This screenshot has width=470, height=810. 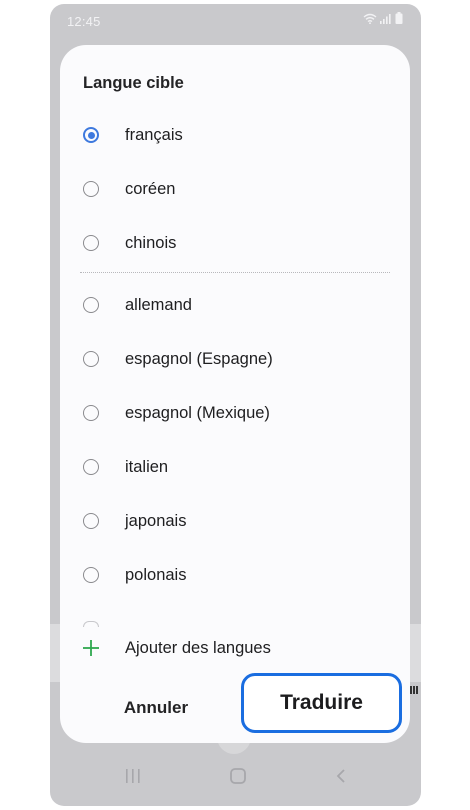 I want to click on signal-icon, so click(x=385, y=18).